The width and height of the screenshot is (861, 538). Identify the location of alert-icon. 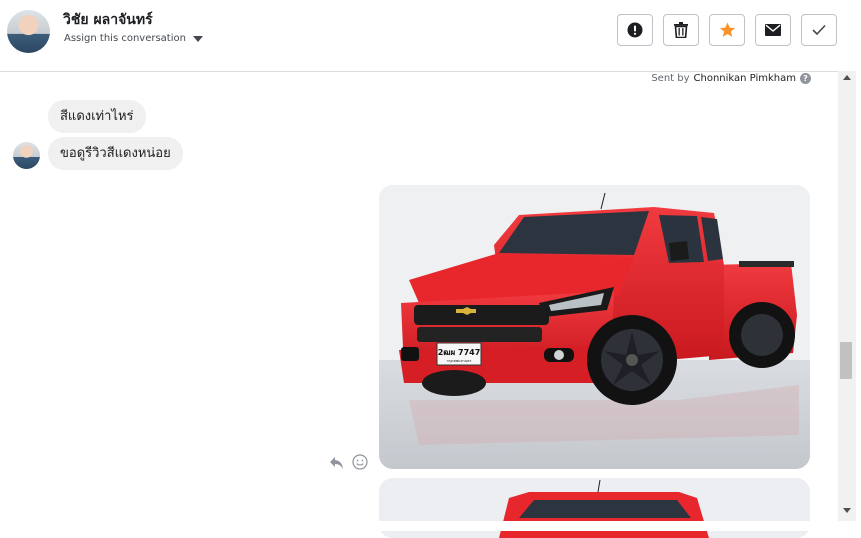
(635, 30).